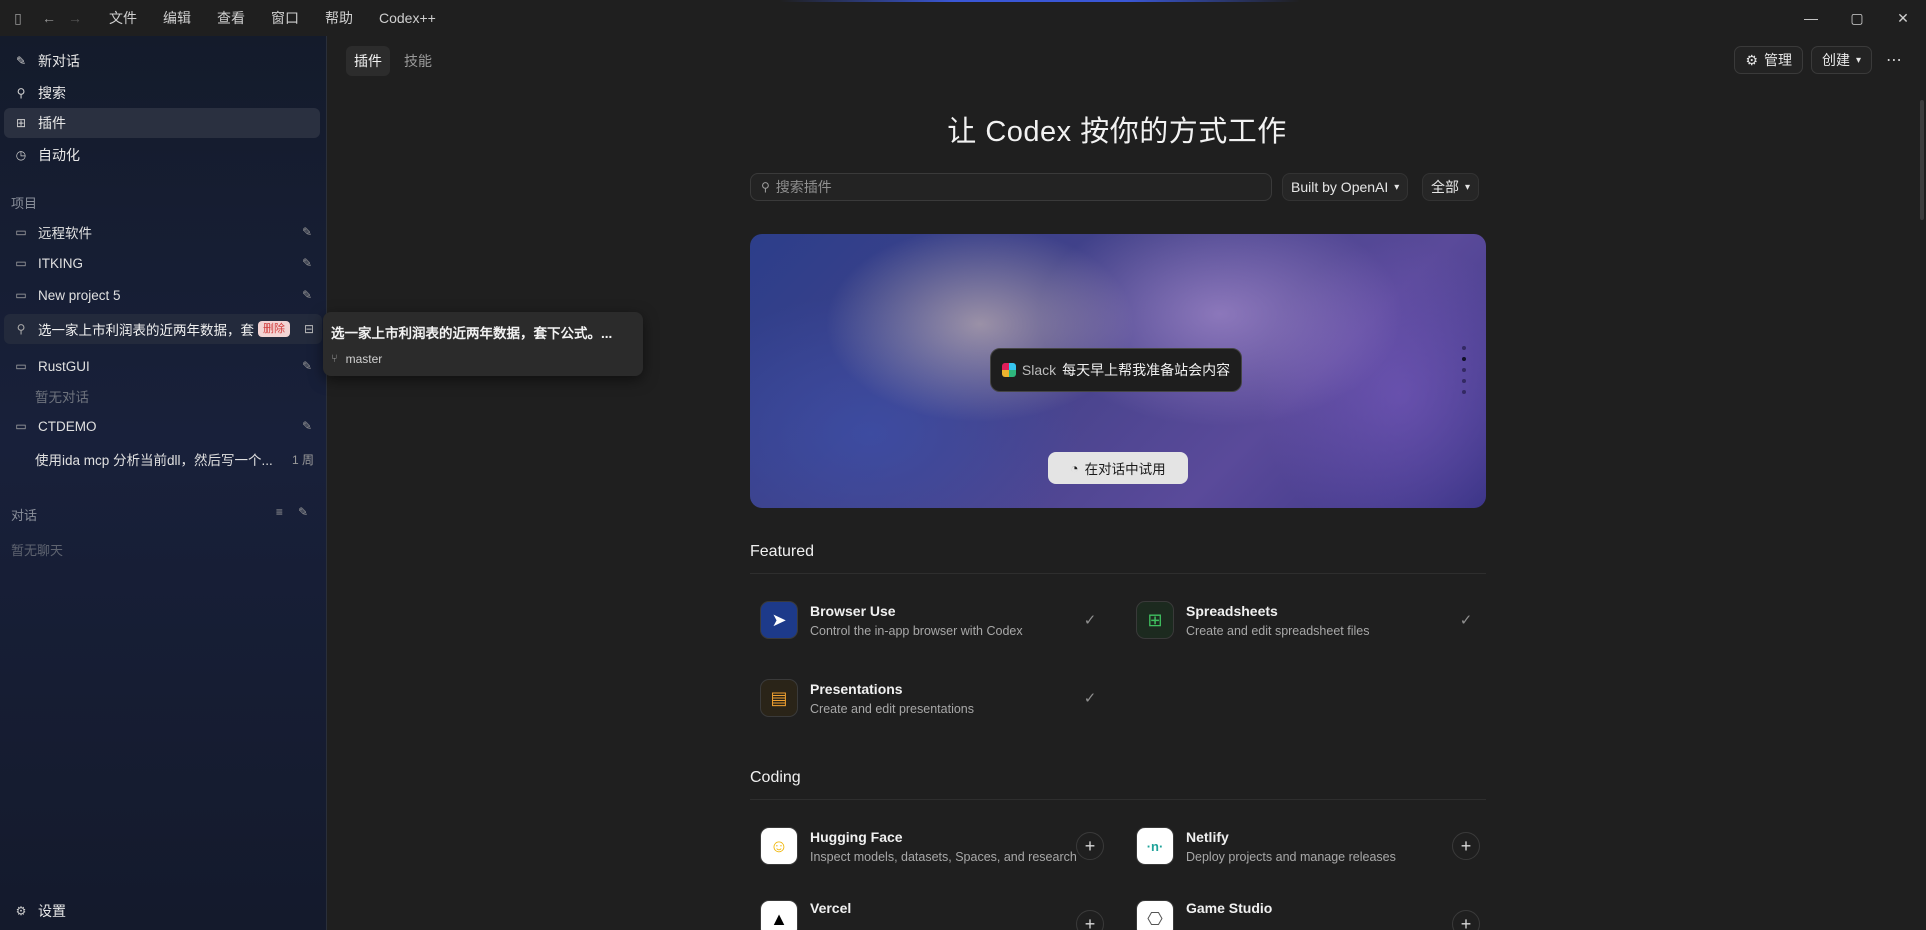 The width and height of the screenshot is (1926, 930). I want to click on scrollbar, so click(1921, 160).